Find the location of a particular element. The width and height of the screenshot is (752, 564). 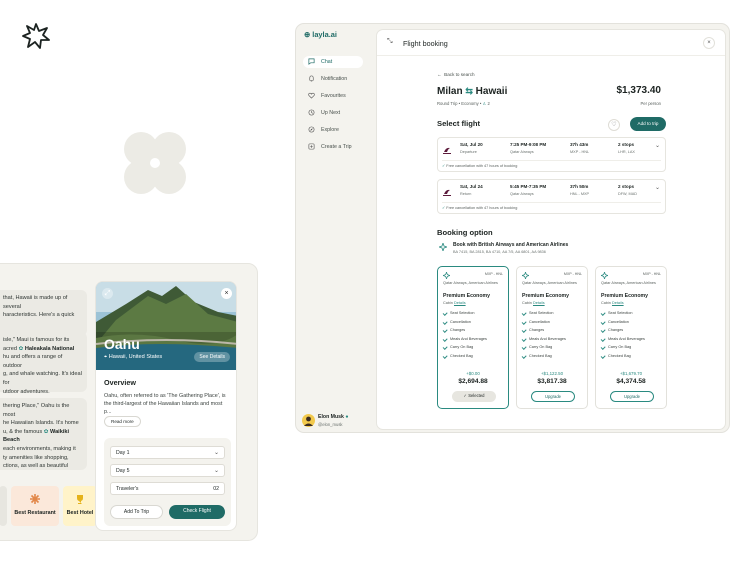

fare-delta: +$1,679.70 is located at coordinates (631, 373).